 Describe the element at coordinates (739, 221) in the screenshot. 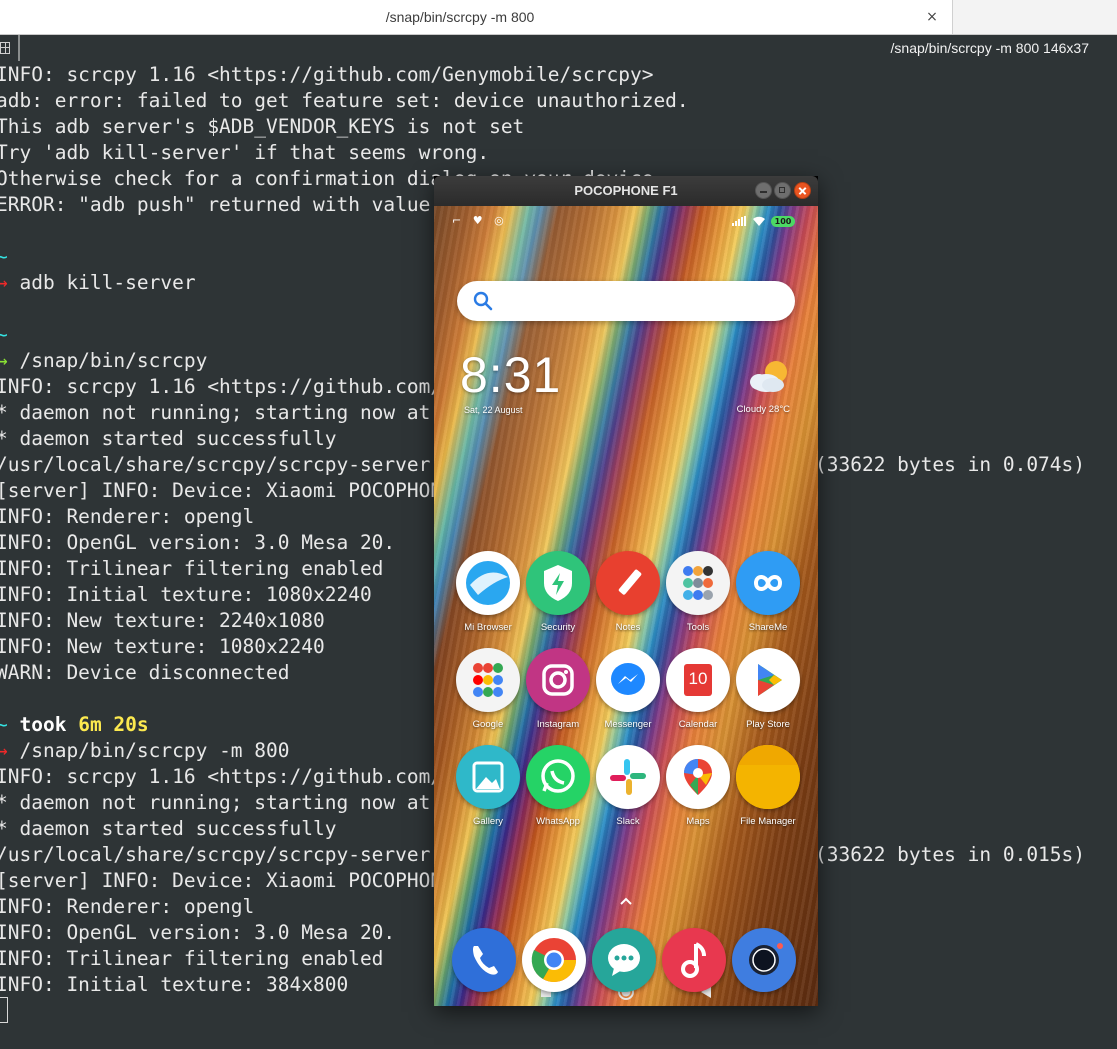

I see `signal-icon` at that location.